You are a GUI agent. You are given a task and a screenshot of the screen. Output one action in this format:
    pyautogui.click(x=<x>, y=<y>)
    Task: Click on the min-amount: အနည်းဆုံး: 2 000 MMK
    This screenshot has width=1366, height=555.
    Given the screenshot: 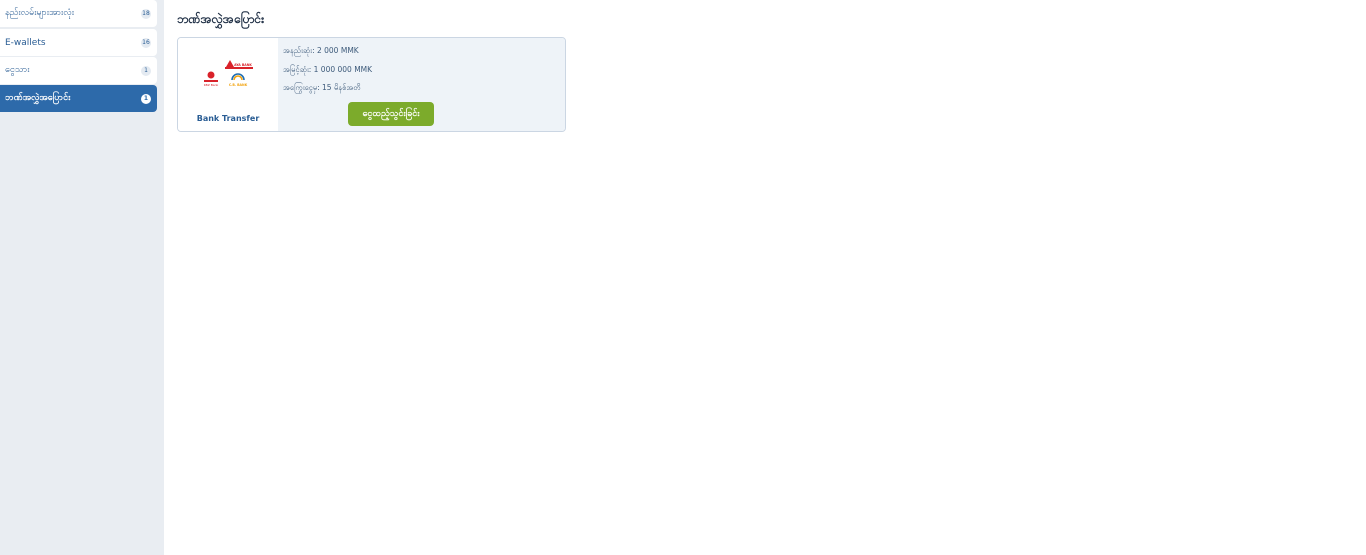 What is the action you would take?
    pyautogui.click(x=321, y=50)
    